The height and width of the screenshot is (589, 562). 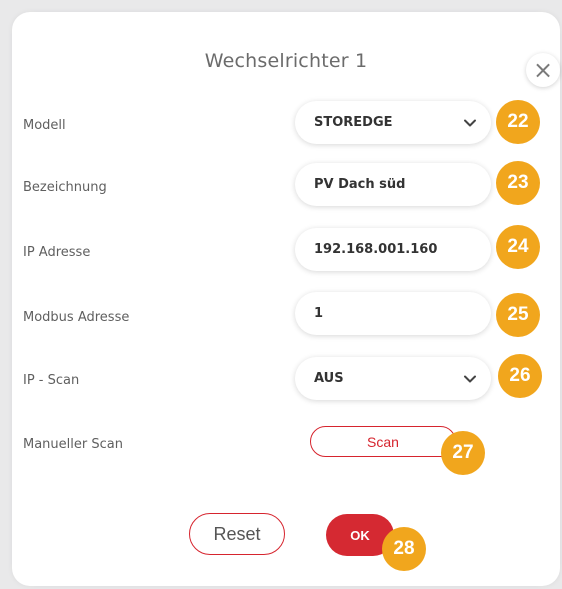 I want to click on close-button: ×, so click(x=543, y=70).